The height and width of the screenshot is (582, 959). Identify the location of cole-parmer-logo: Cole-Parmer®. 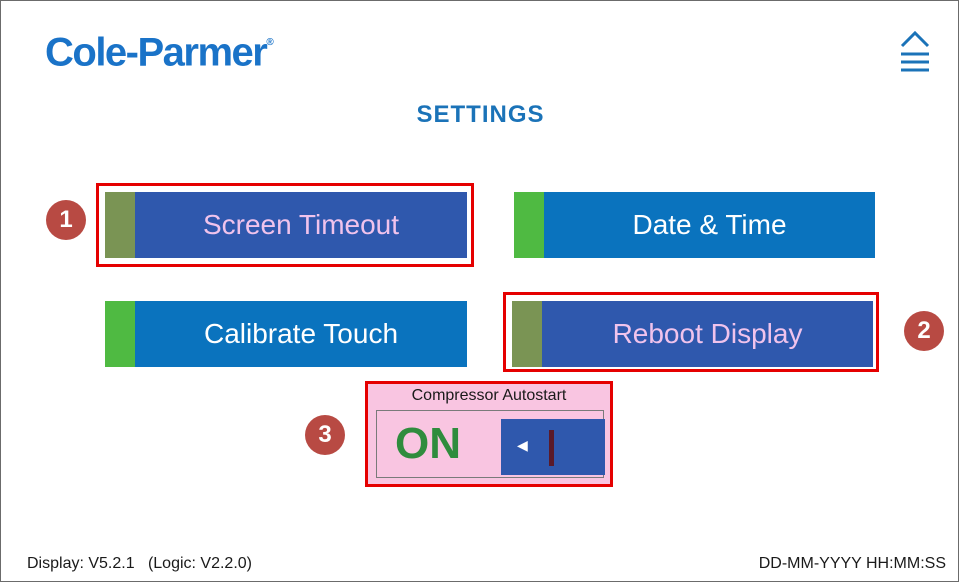
(159, 50).